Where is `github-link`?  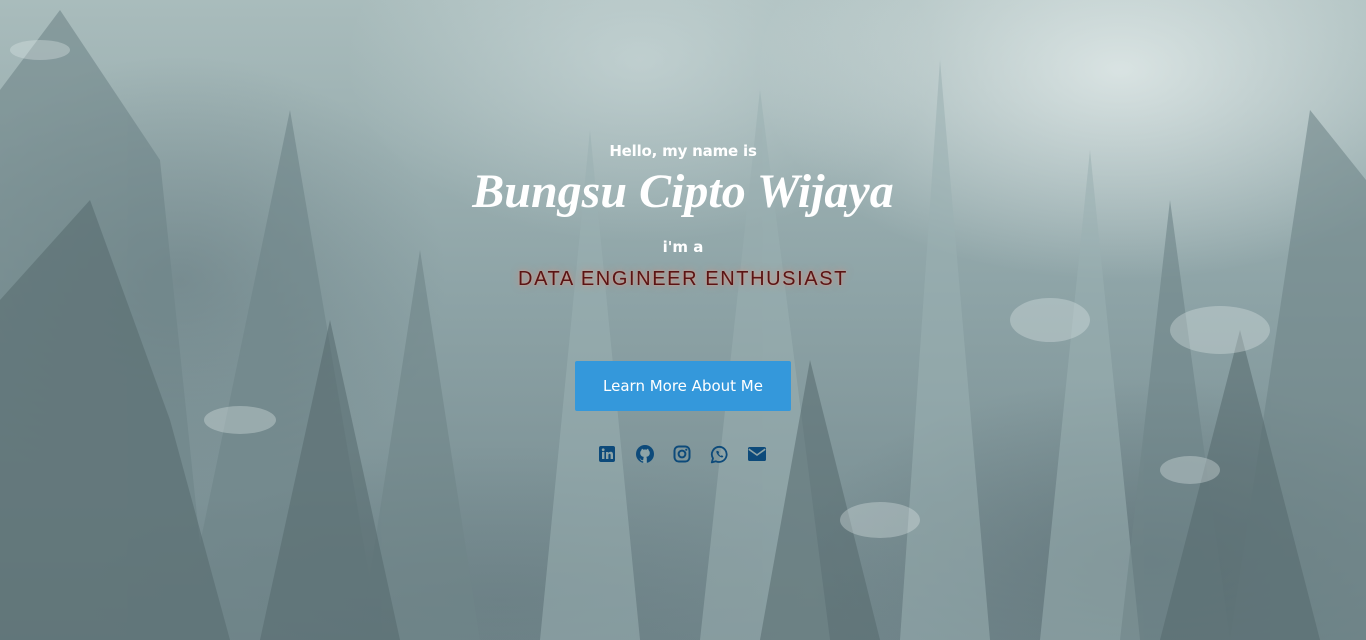
github-link is located at coordinates (645, 454).